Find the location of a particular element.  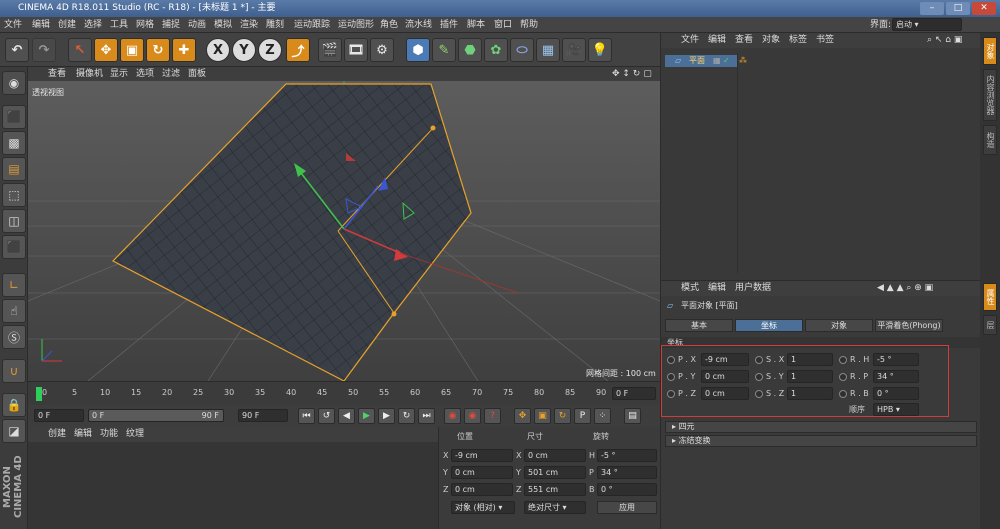

tab-object: 对象 is located at coordinates (839, 325).